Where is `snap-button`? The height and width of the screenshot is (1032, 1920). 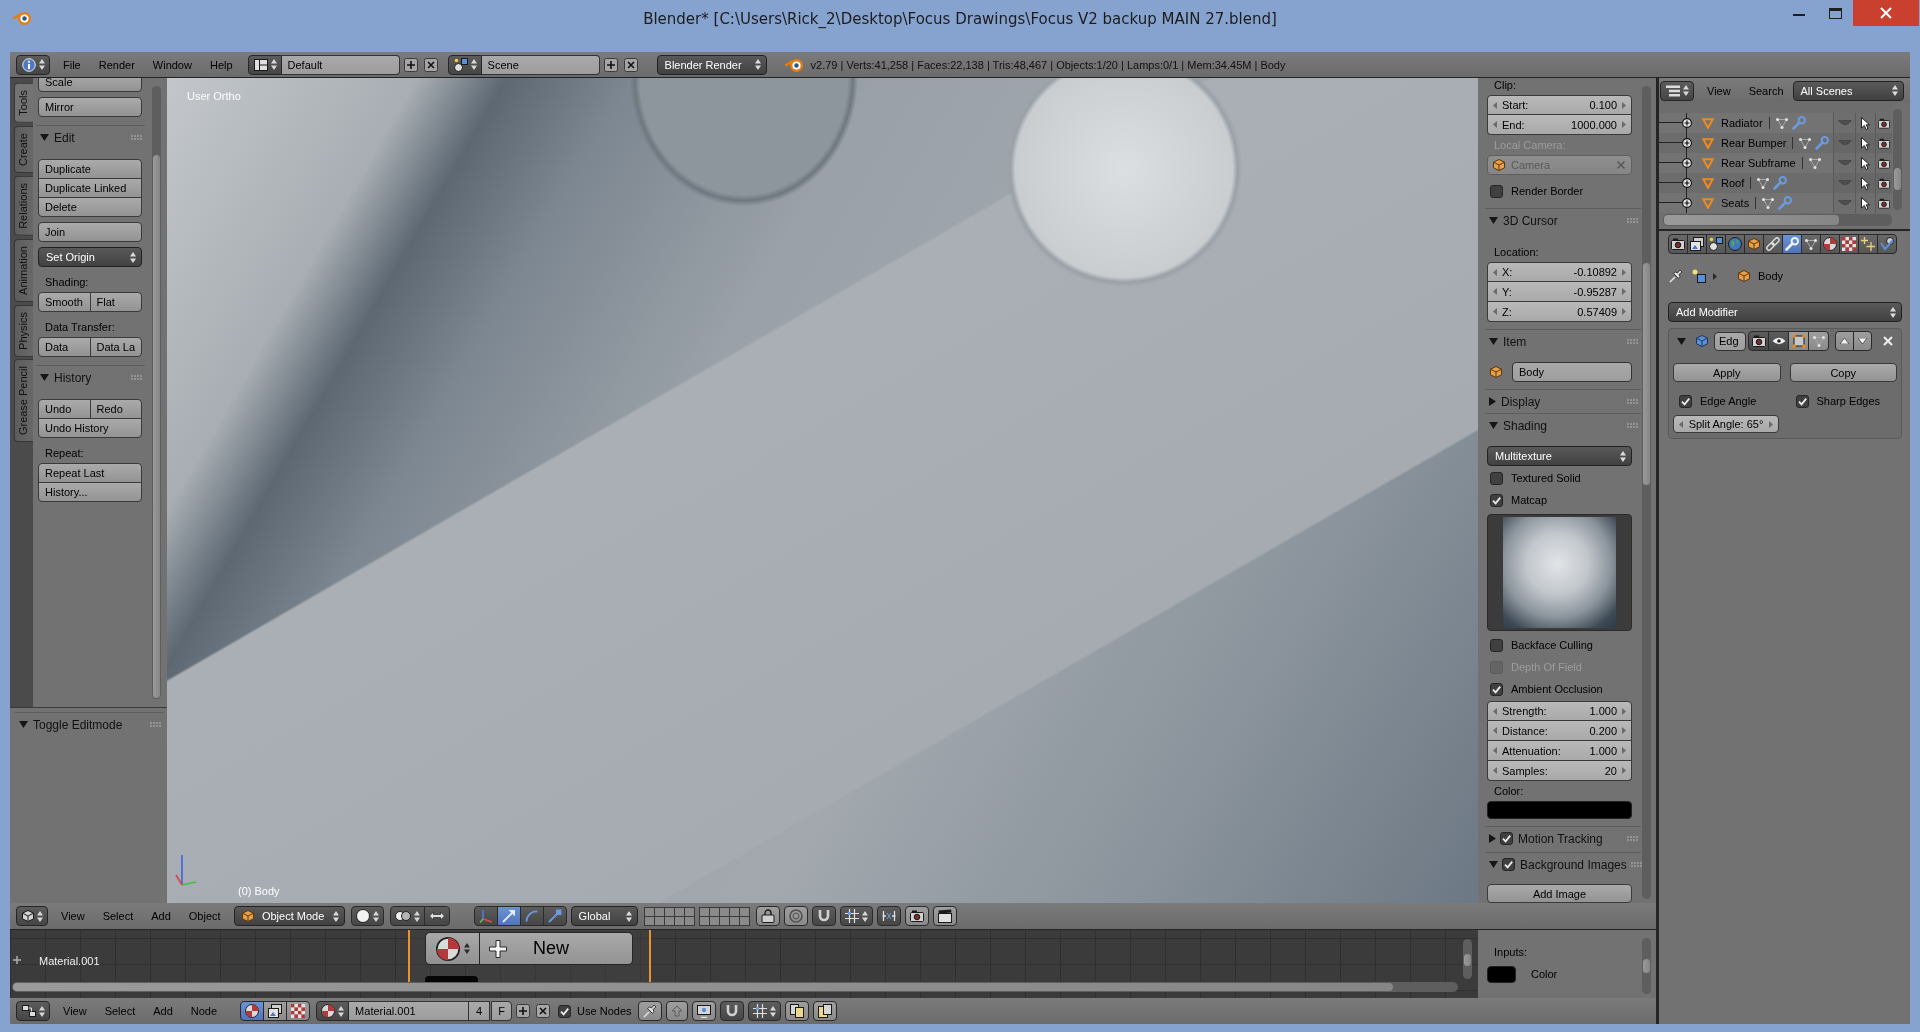
snap-button is located at coordinates (731, 1011).